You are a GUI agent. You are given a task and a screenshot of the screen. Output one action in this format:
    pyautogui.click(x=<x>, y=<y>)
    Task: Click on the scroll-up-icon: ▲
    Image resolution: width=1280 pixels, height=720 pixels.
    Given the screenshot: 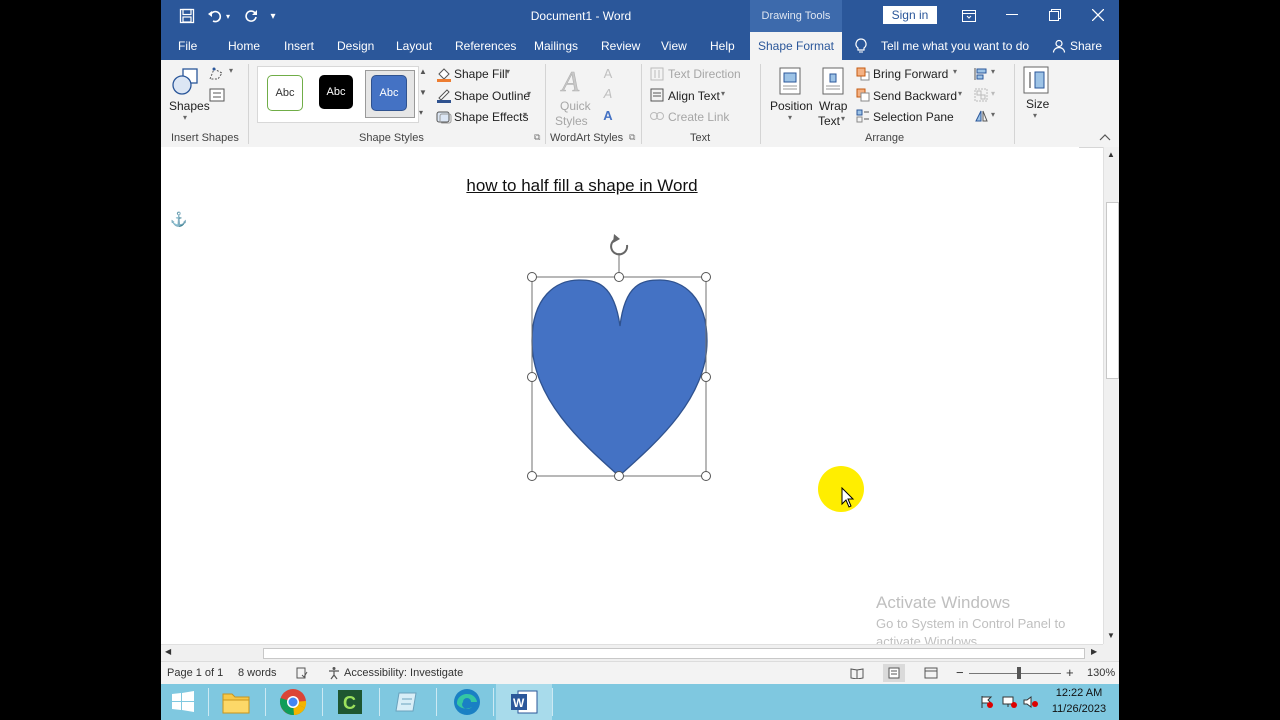 What is the action you would take?
    pyautogui.click(x=1111, y=154)
    